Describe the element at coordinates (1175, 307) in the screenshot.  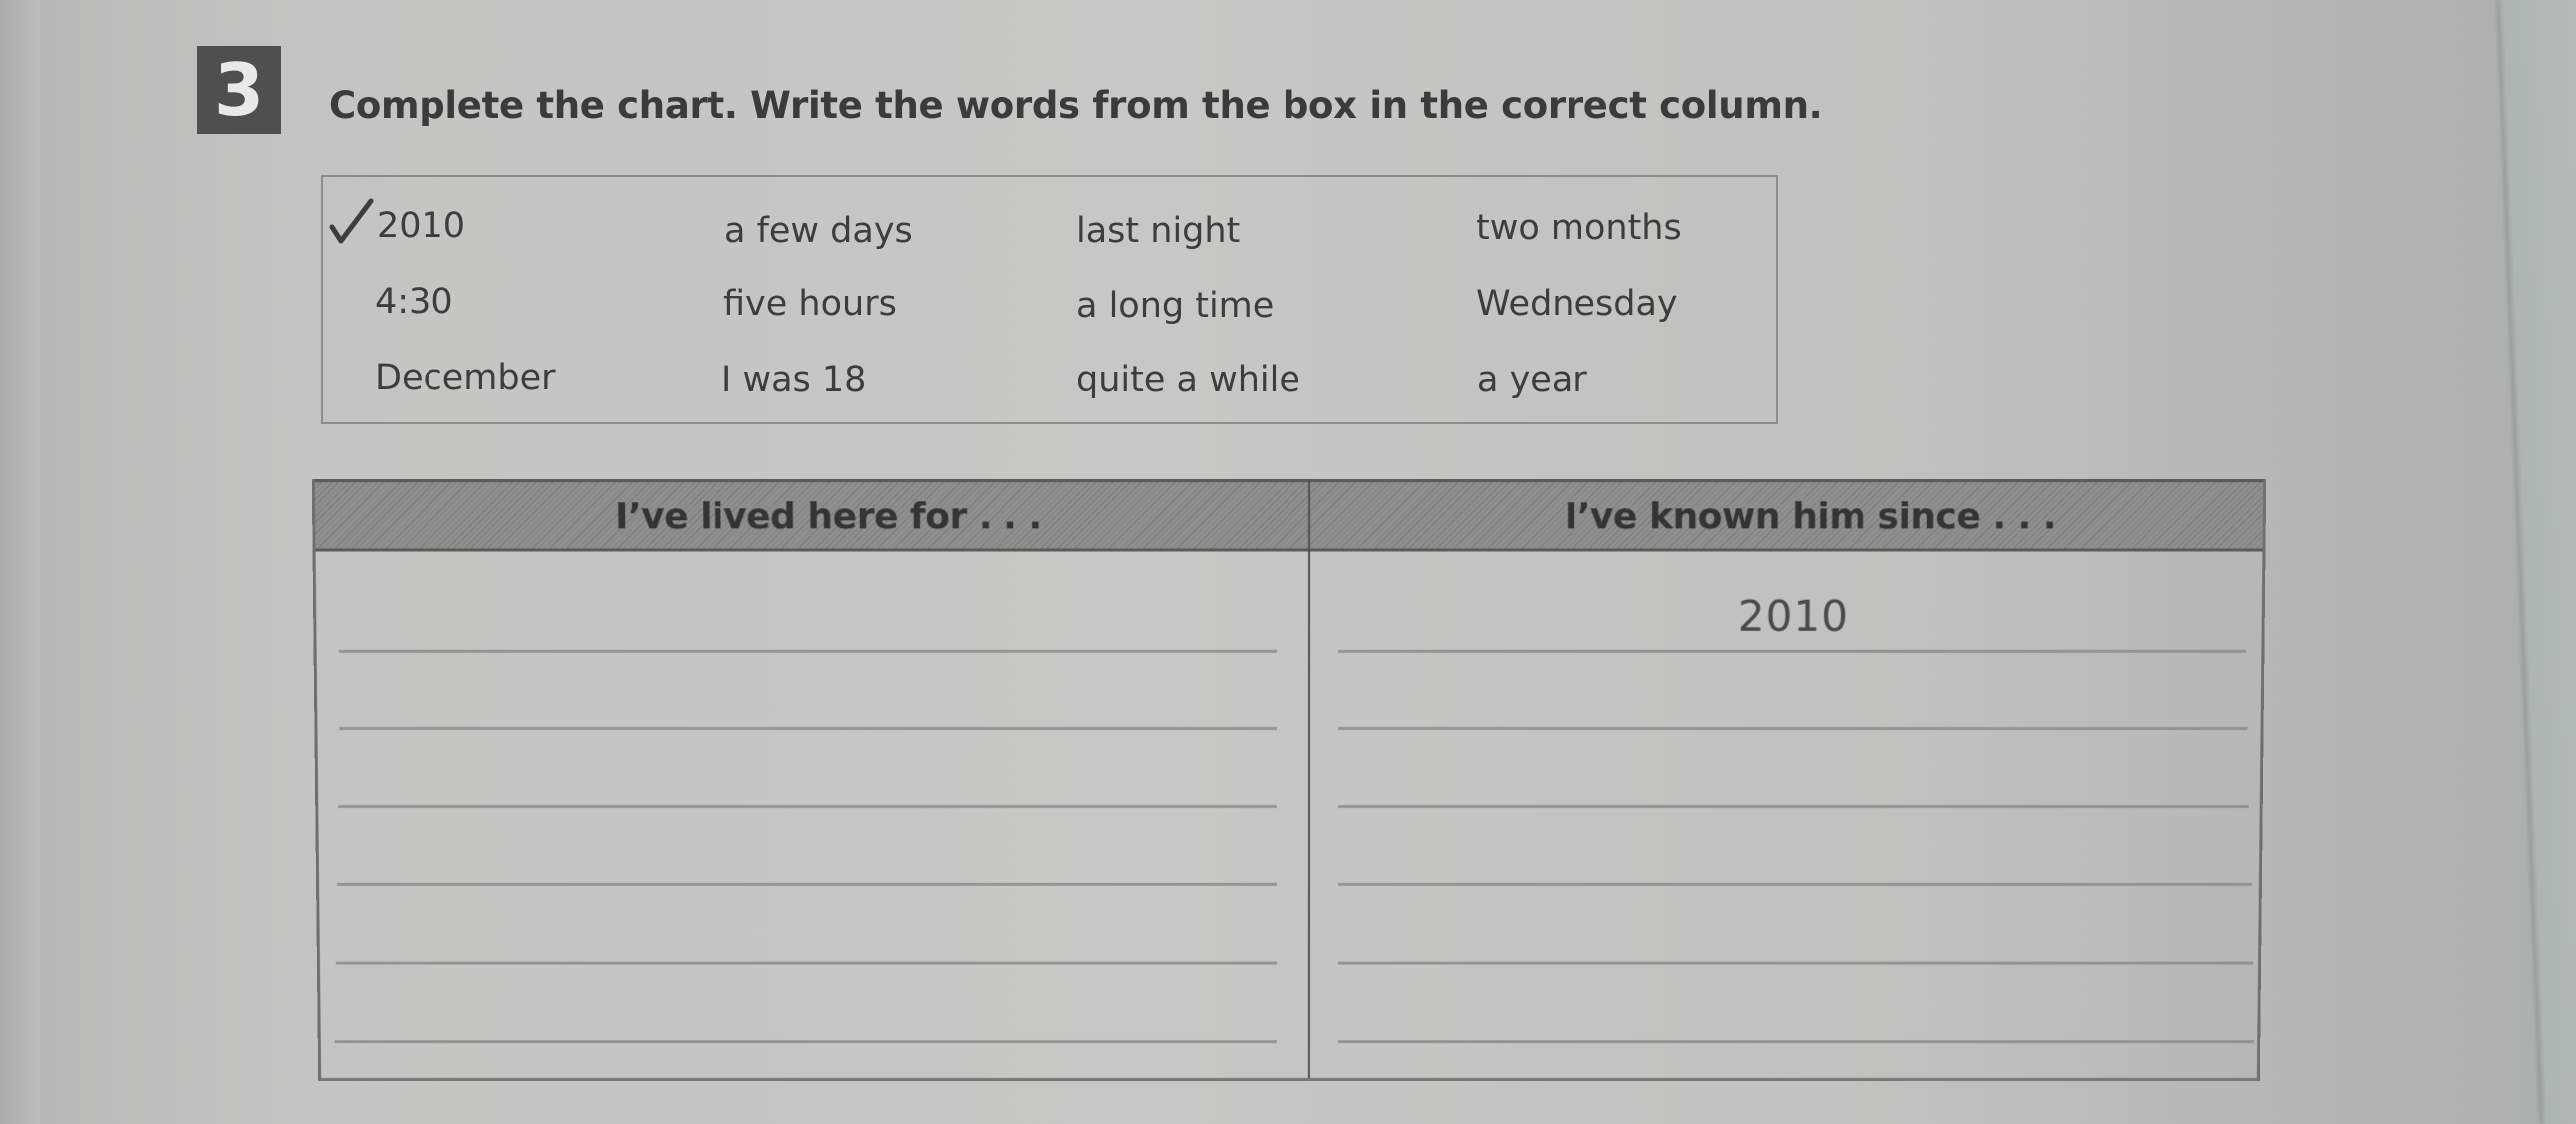
I see `word-box-item: a long time` at that location.